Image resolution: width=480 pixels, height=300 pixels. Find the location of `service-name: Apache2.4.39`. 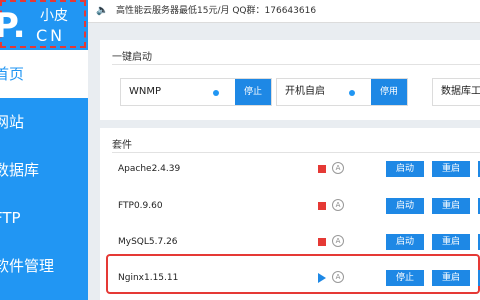

service-name: Apache2.4.39 is located at coordinates (149, 169).